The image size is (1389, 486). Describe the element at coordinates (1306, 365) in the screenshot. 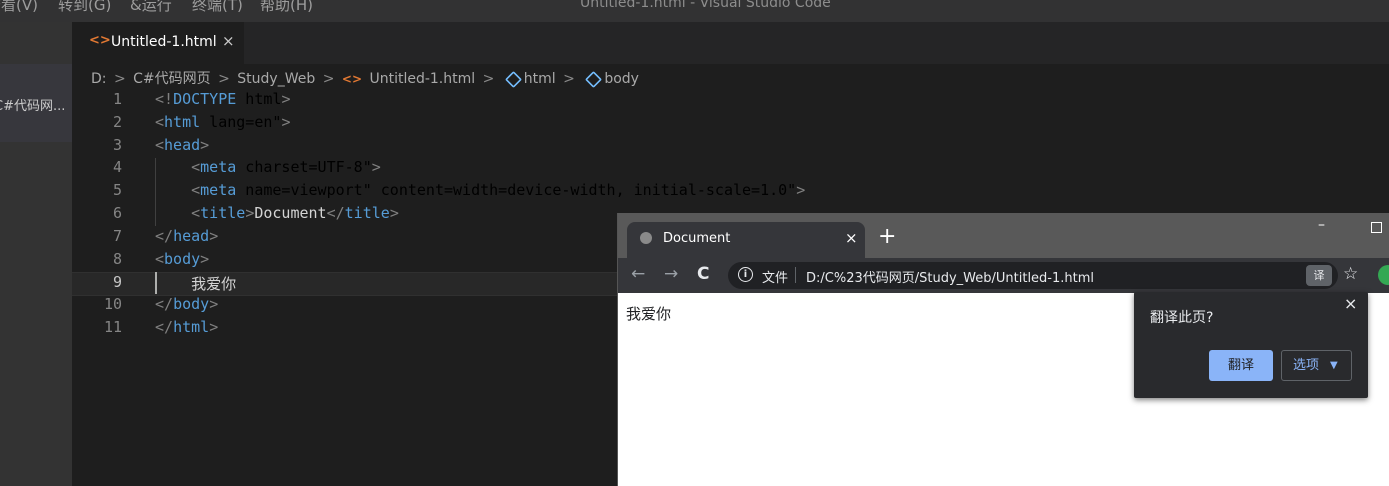

I see `options-label: 选项` at that location.